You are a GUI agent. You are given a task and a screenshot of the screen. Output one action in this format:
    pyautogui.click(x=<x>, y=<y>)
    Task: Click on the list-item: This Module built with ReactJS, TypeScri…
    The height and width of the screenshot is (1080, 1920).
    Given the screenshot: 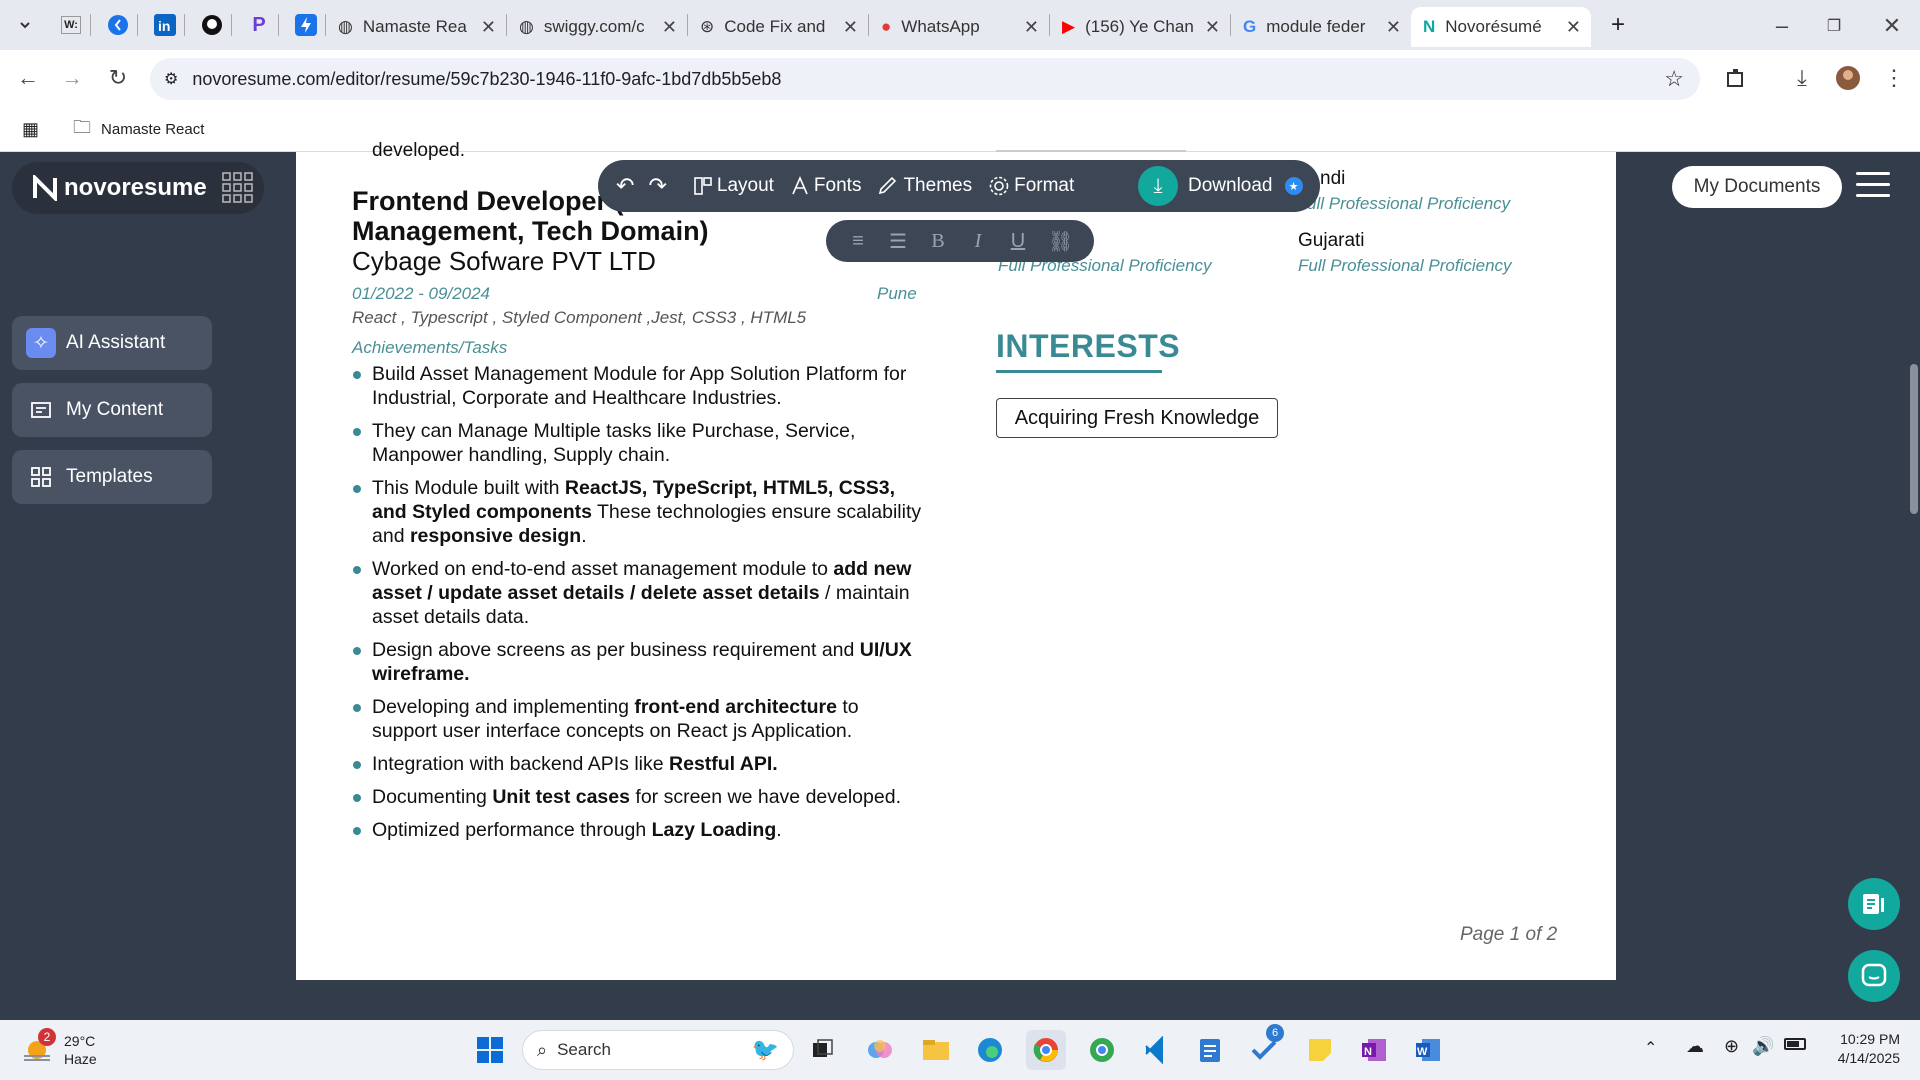 What is the action you would take?
    pyautogui.click(x=637, y=512)
    